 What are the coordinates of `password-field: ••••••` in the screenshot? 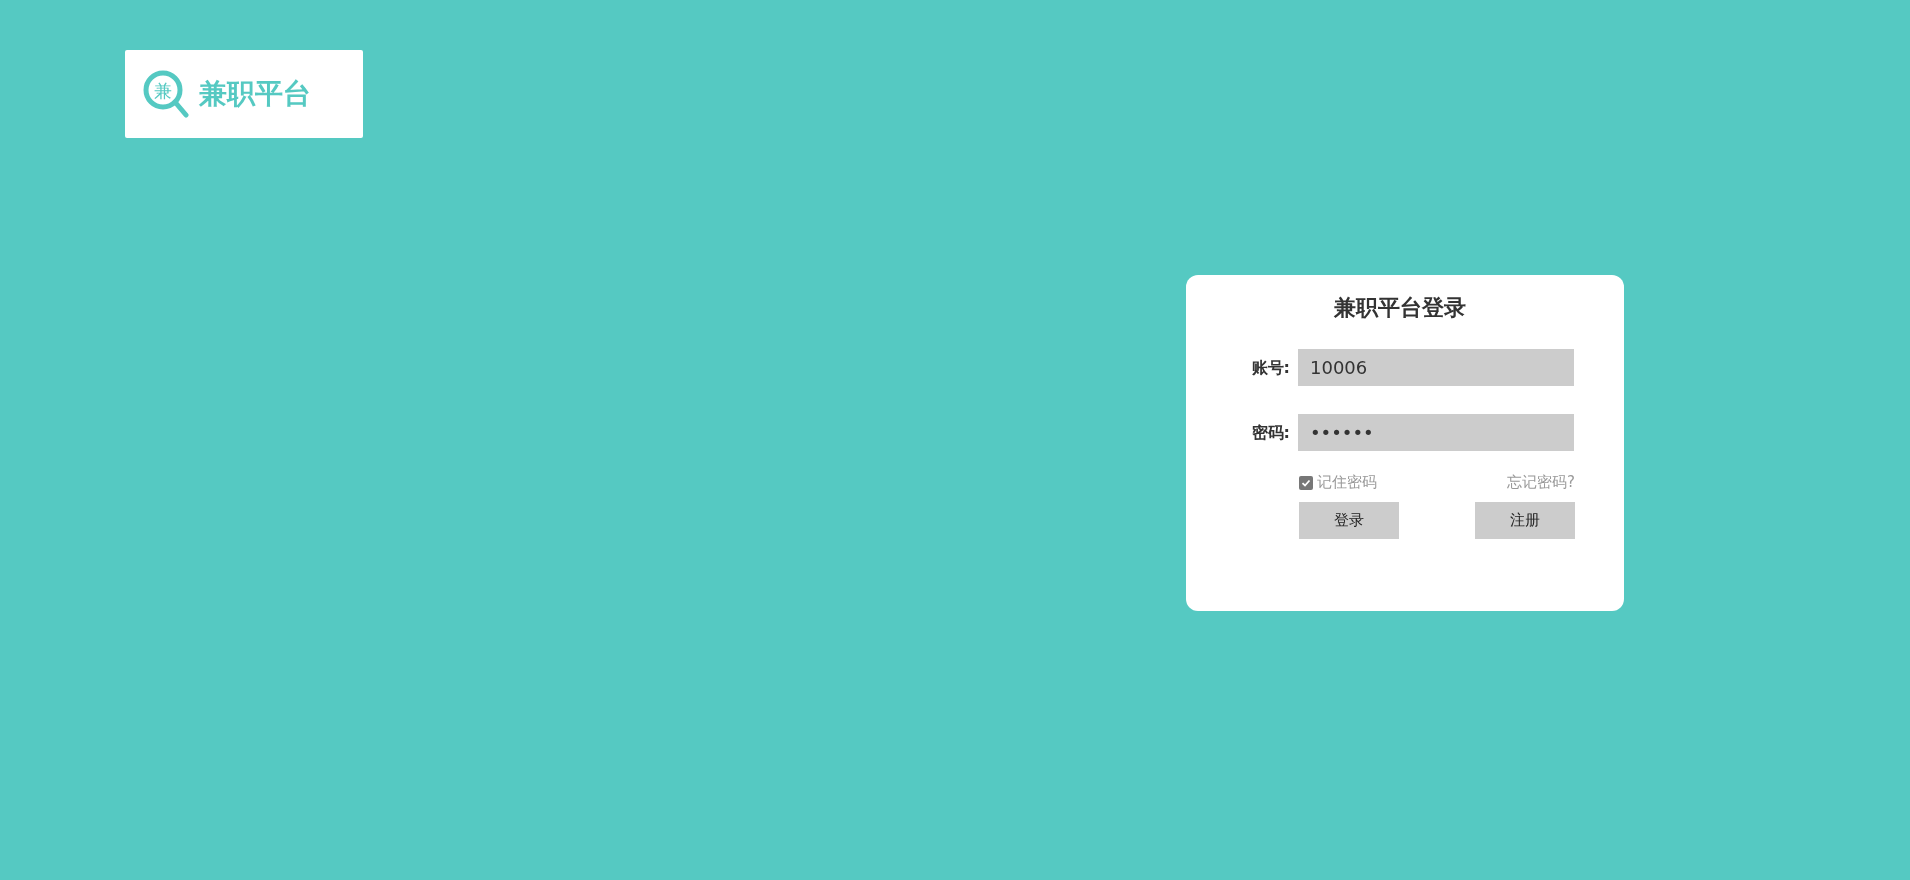 It's located at (1436, 433).